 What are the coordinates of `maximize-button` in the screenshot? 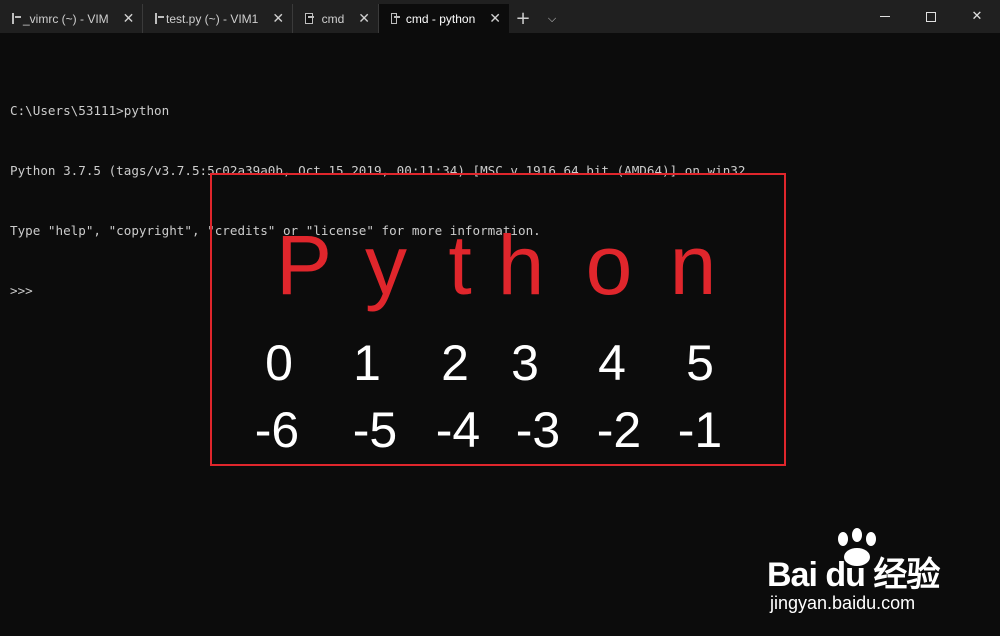 It's located at (931, 16).